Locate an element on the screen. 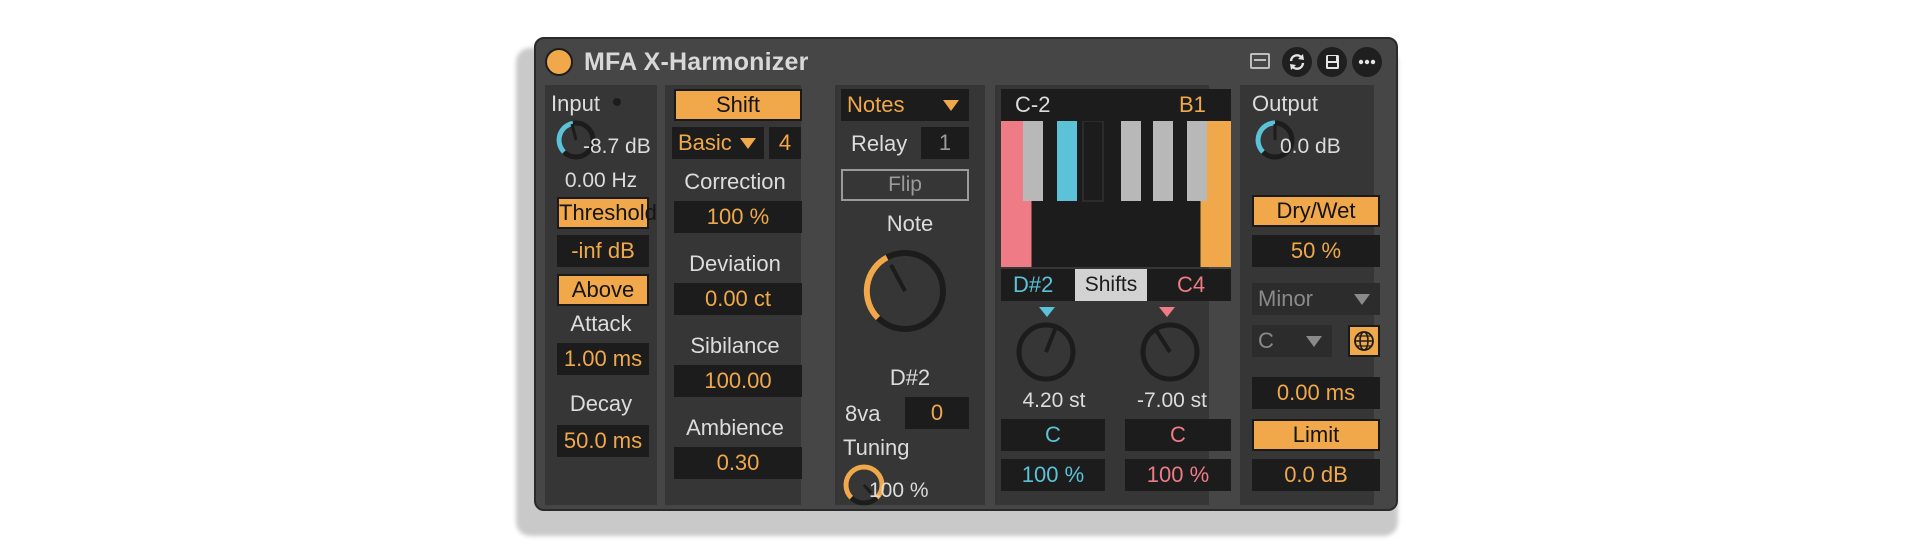 The height and width of the screenshot is (551, 1920). globe-button is located at coordinates (1364, 341).